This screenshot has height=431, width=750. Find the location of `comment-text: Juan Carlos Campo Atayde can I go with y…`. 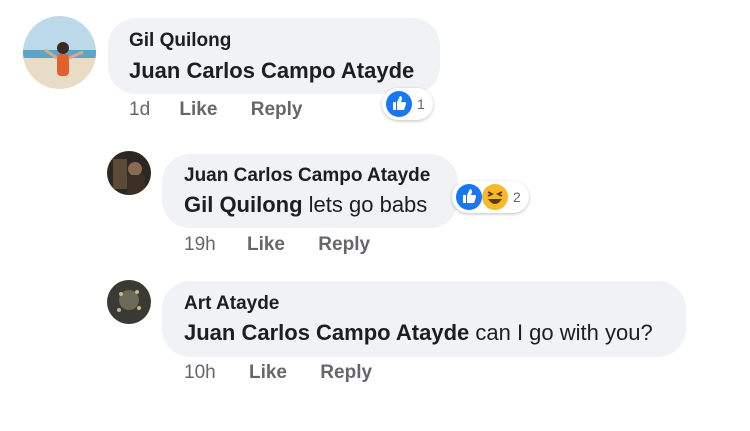

comment-text: Juan Carlos Campo Atayde can I go with y… is located at coordinates (418, 333).